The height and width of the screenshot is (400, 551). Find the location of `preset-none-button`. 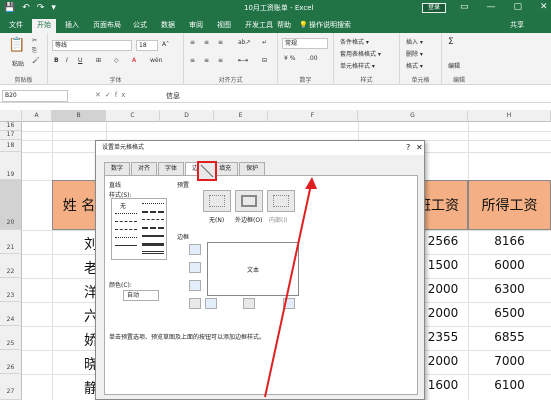

preset-none-button is located at coordinates (217, 201).